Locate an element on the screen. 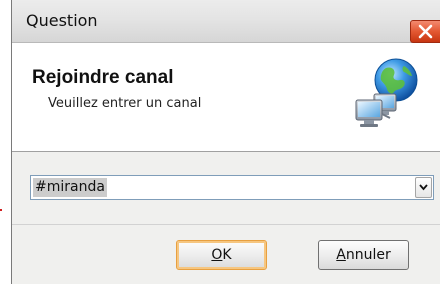 The height and width of the screenshot is (284, 440). close-button is located at coordinates (425, 31).